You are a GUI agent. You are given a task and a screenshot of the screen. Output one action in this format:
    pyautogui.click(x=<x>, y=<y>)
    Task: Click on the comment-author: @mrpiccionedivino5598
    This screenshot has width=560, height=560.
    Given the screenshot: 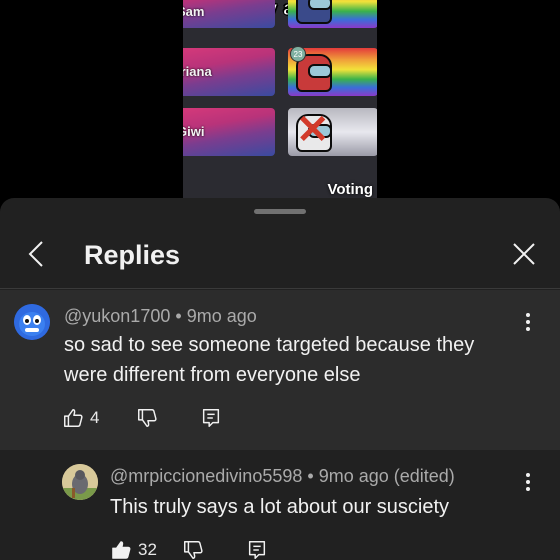 What is the action you would take?
    pyautogui.click(x=206, y=476)
    